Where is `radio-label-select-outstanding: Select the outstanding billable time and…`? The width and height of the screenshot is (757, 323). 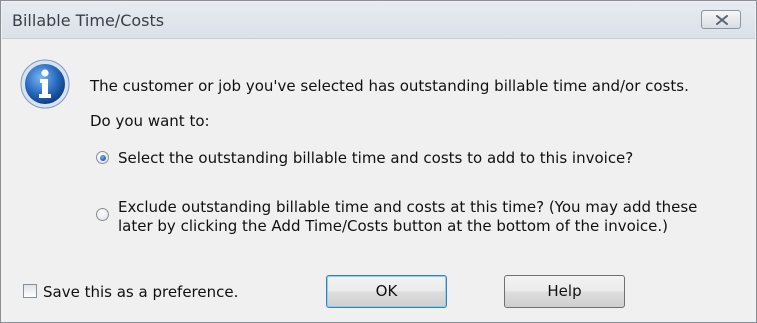
radio-label-select-outstanding: Select the outstanding billable time and… is located at coordinates (375, 158).